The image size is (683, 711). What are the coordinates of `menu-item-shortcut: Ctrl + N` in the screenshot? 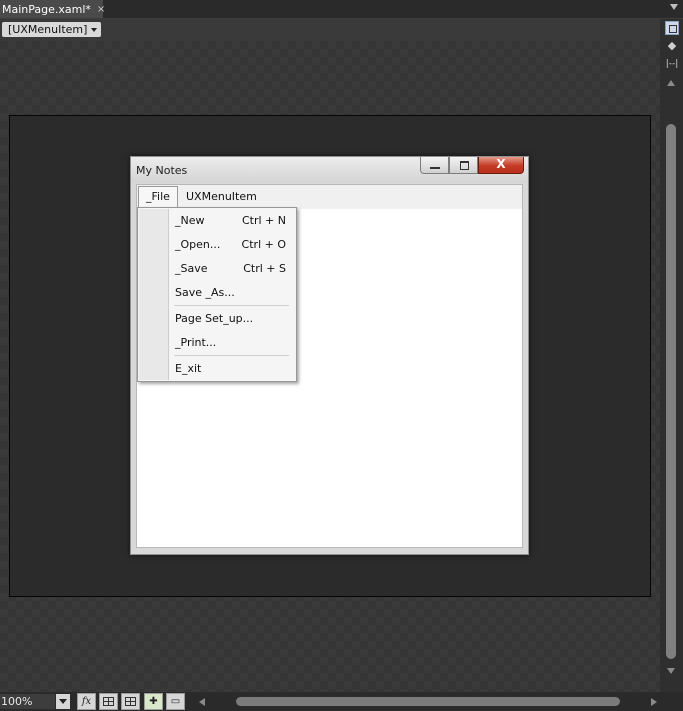 It's located at (263, 220).